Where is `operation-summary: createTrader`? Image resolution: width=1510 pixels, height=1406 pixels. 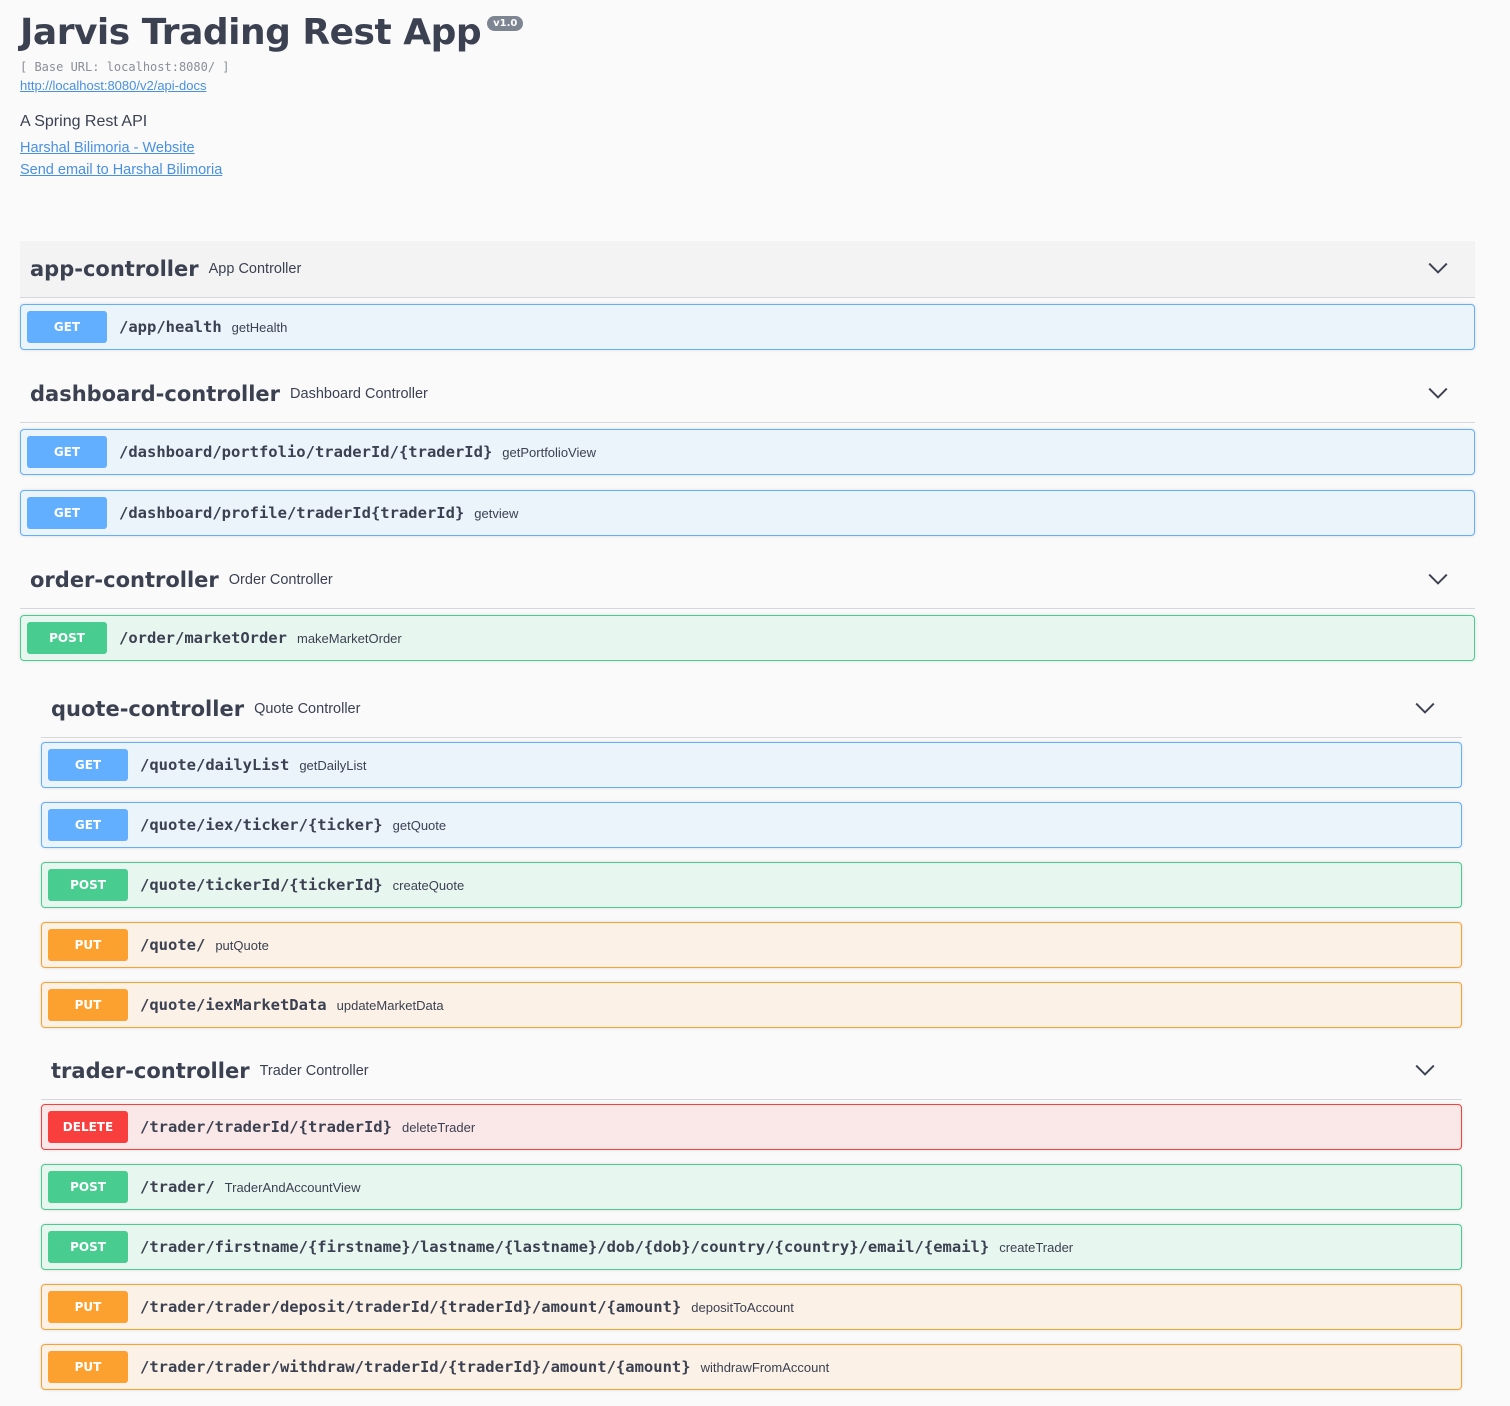
operation-summary: createTrader is located at coordinates (1036, 1247).